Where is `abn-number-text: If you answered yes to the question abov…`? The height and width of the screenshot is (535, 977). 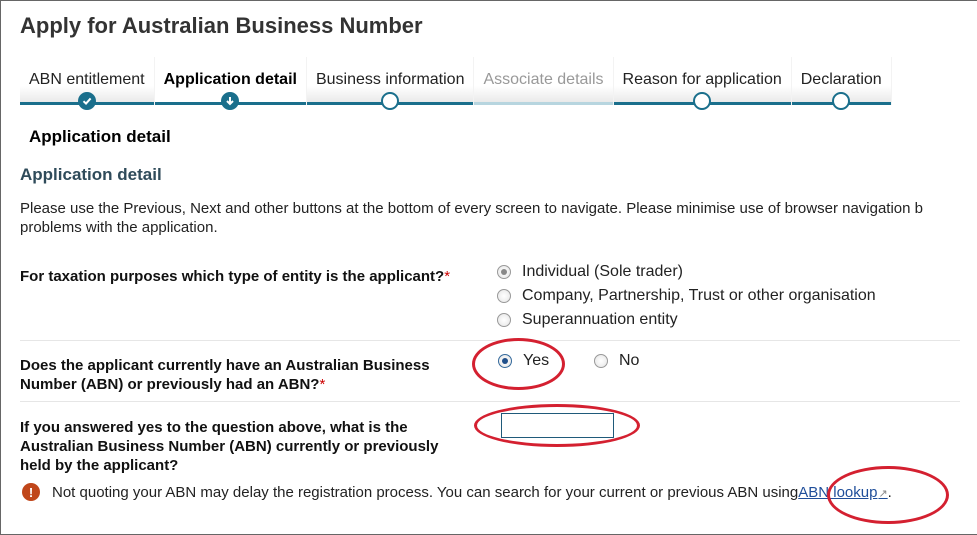 abn-number-text: If you answered yes to the question abov… is located at coordinates (214, 427).